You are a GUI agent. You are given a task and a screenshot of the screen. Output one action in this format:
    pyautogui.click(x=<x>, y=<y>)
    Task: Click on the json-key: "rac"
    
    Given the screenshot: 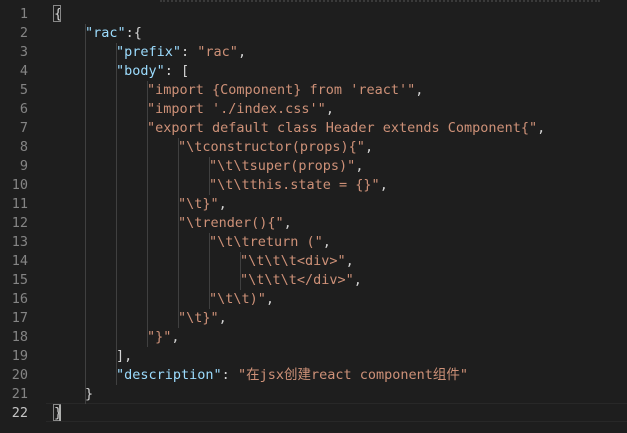 What is the action you would take?
    pyautogui.click(x=105, y=33)
    